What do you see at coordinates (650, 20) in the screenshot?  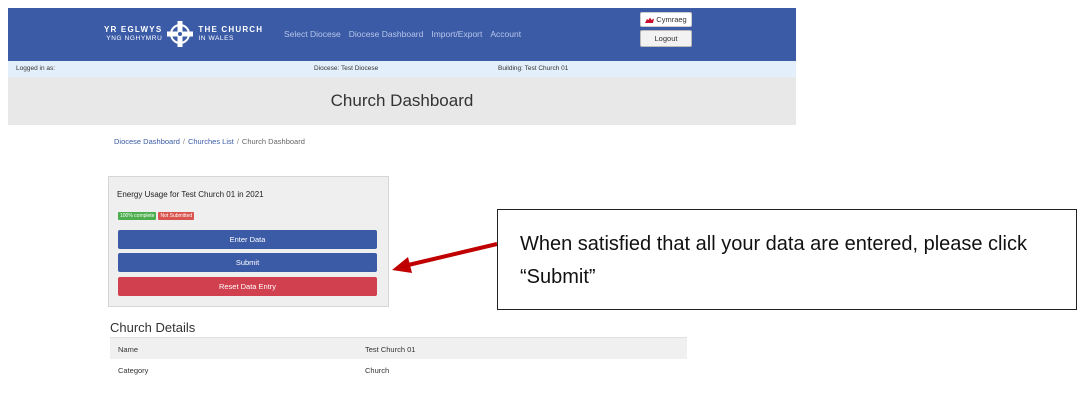 I see `welsh-dragon-icon` at bounding box center [650, 20].